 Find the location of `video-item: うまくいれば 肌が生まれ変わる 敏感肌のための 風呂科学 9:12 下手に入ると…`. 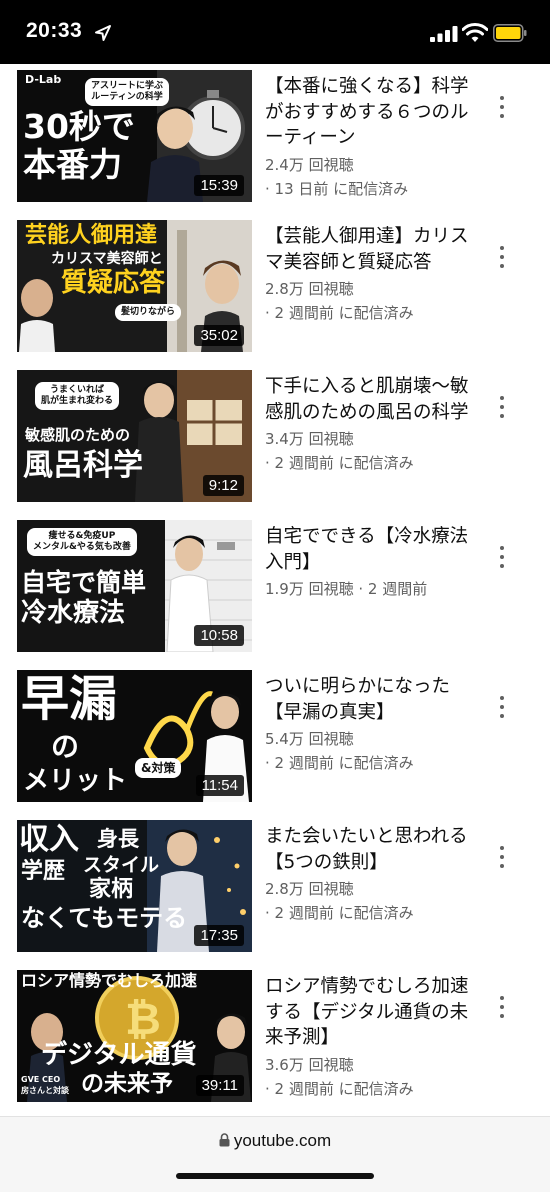

video-item: うまくいれば 肌が生まれ変わる 敏感肌のための 風呂科学 9:12 下手に入ると… is located at coordinates (275, 445).